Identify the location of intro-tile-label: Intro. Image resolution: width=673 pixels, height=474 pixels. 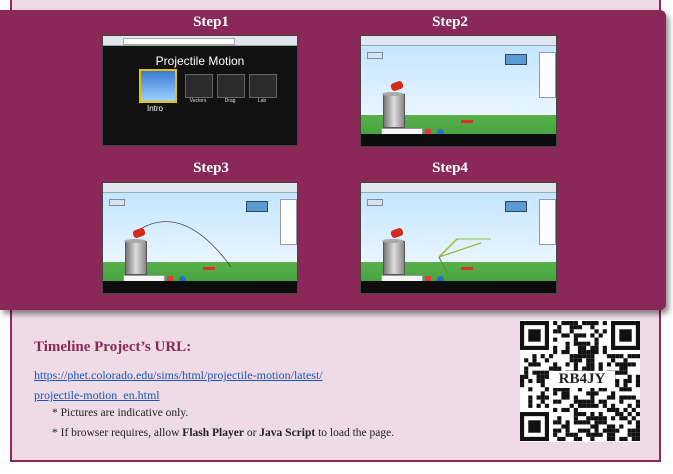
(155, 108).